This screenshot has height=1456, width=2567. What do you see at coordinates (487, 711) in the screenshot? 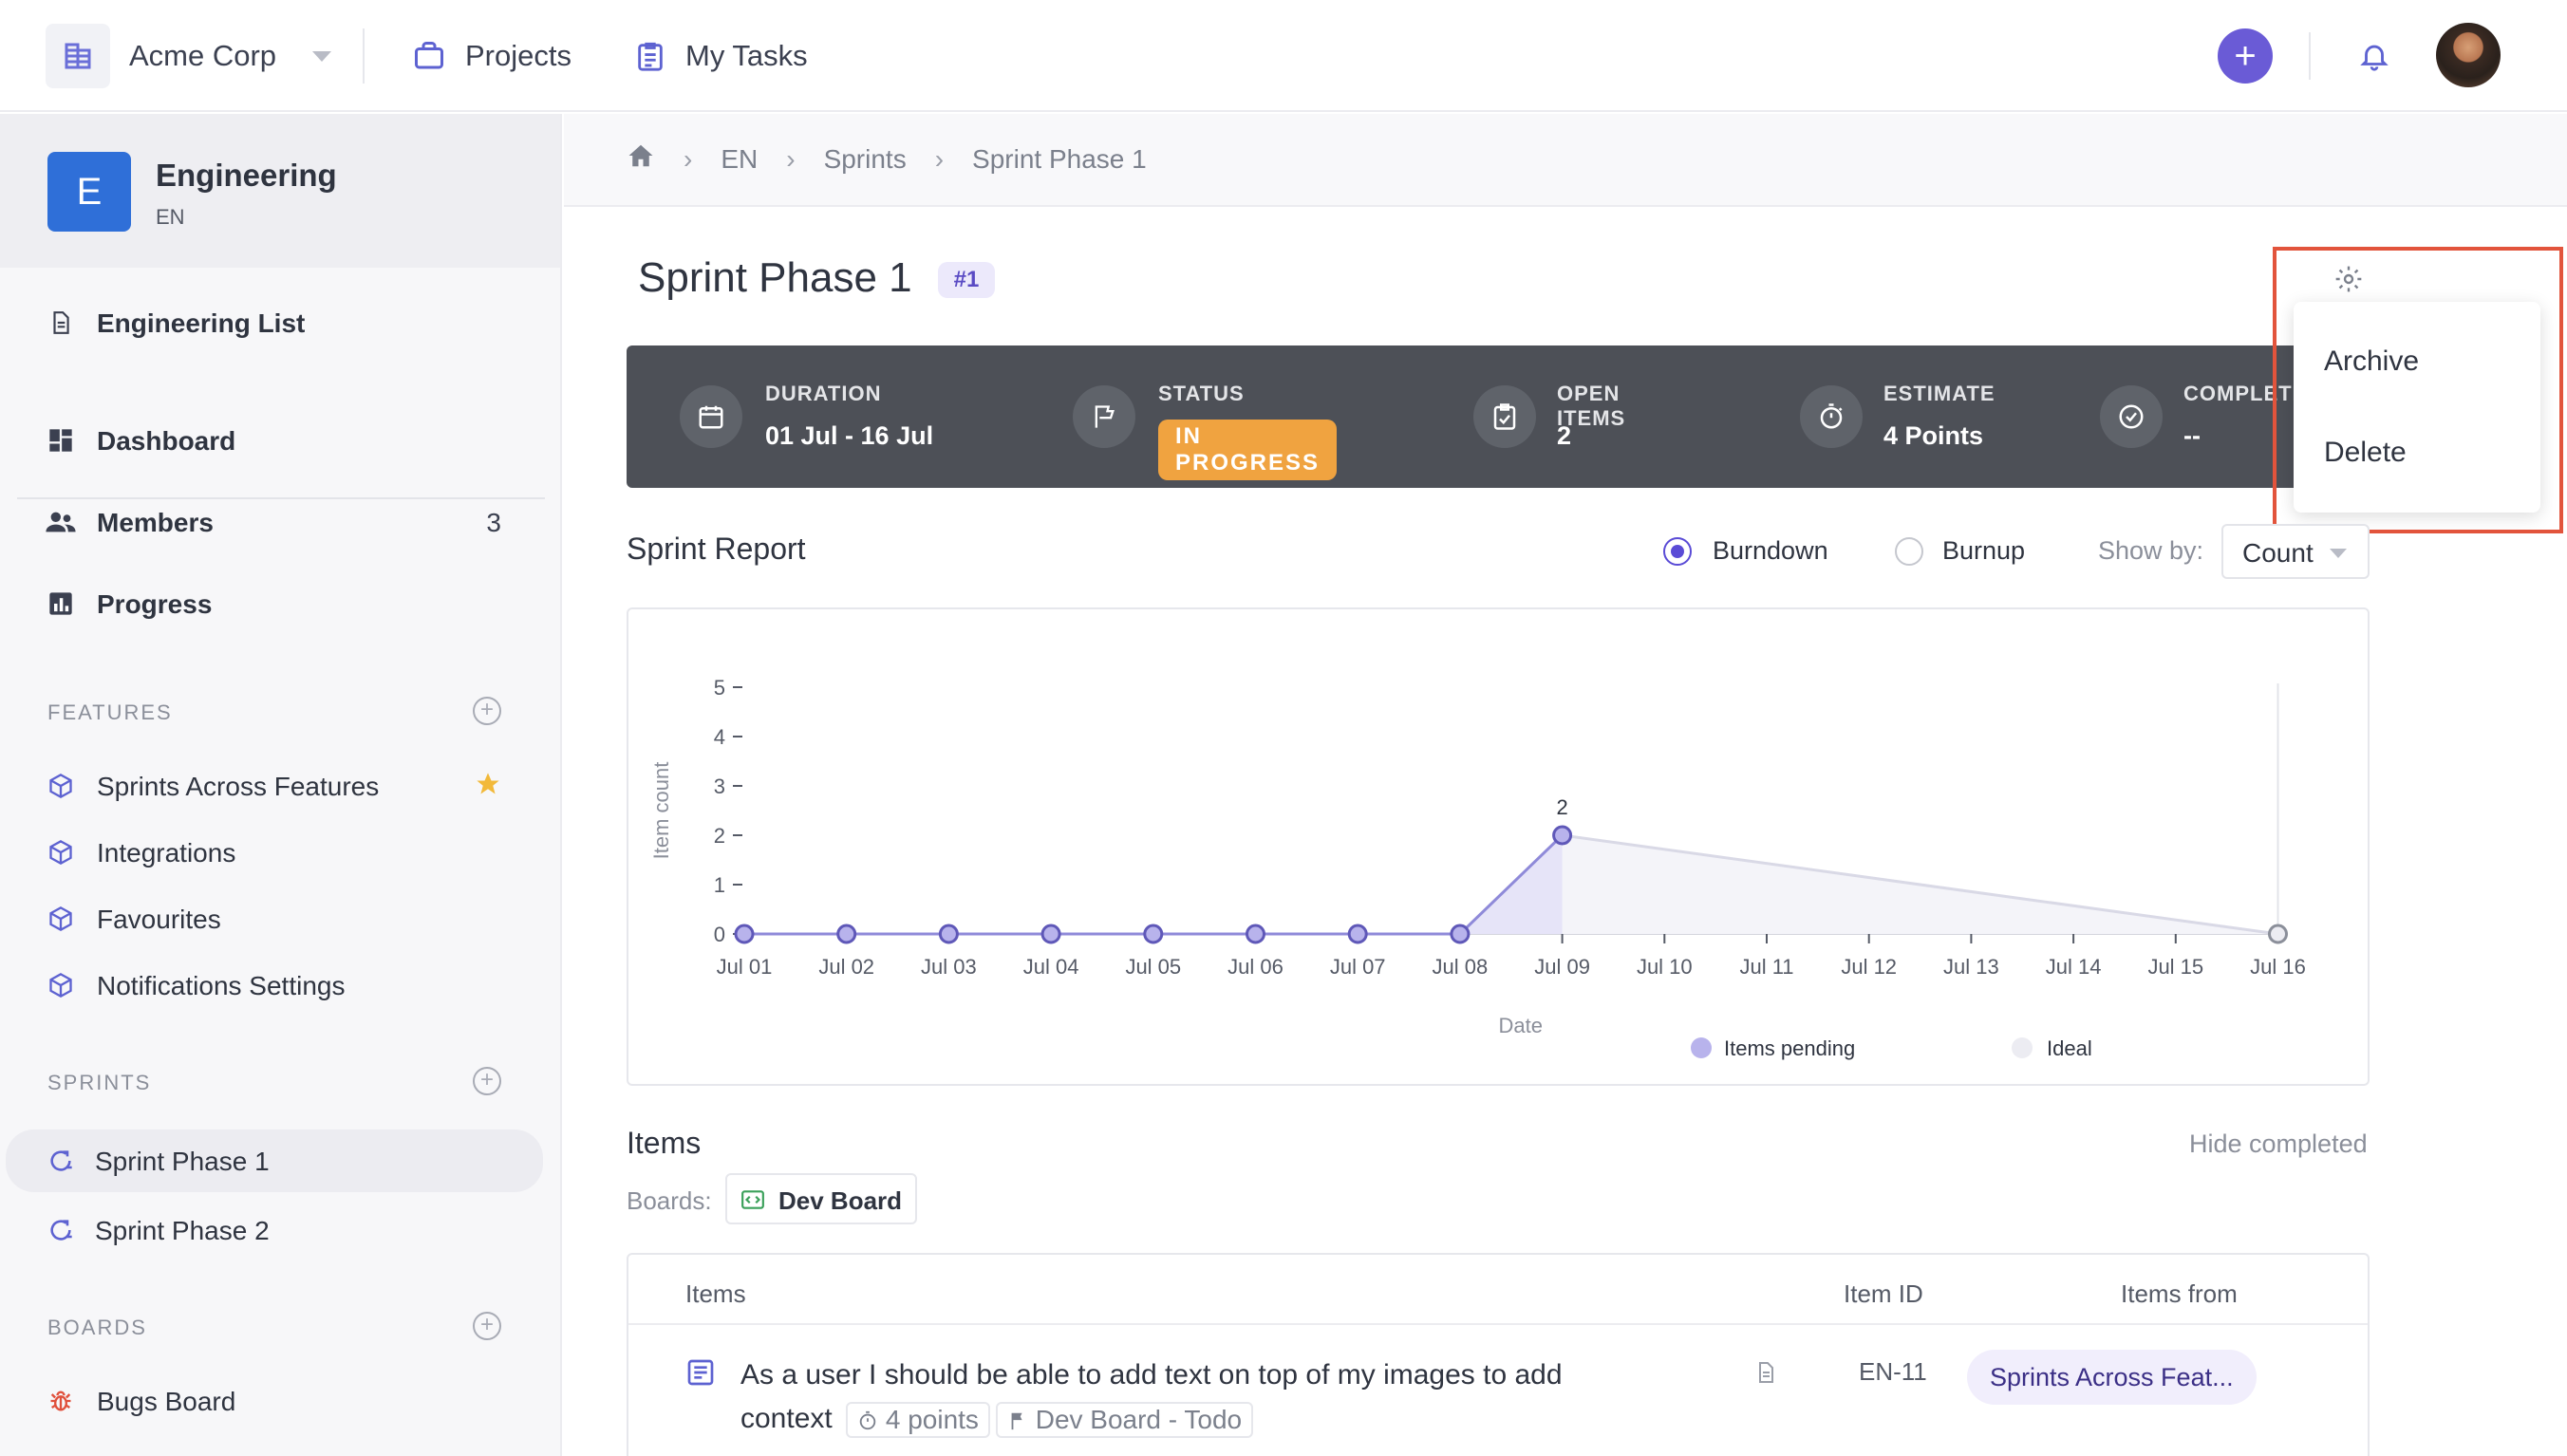
I see `add-feature-button: +` at bounding box center [487, 711].